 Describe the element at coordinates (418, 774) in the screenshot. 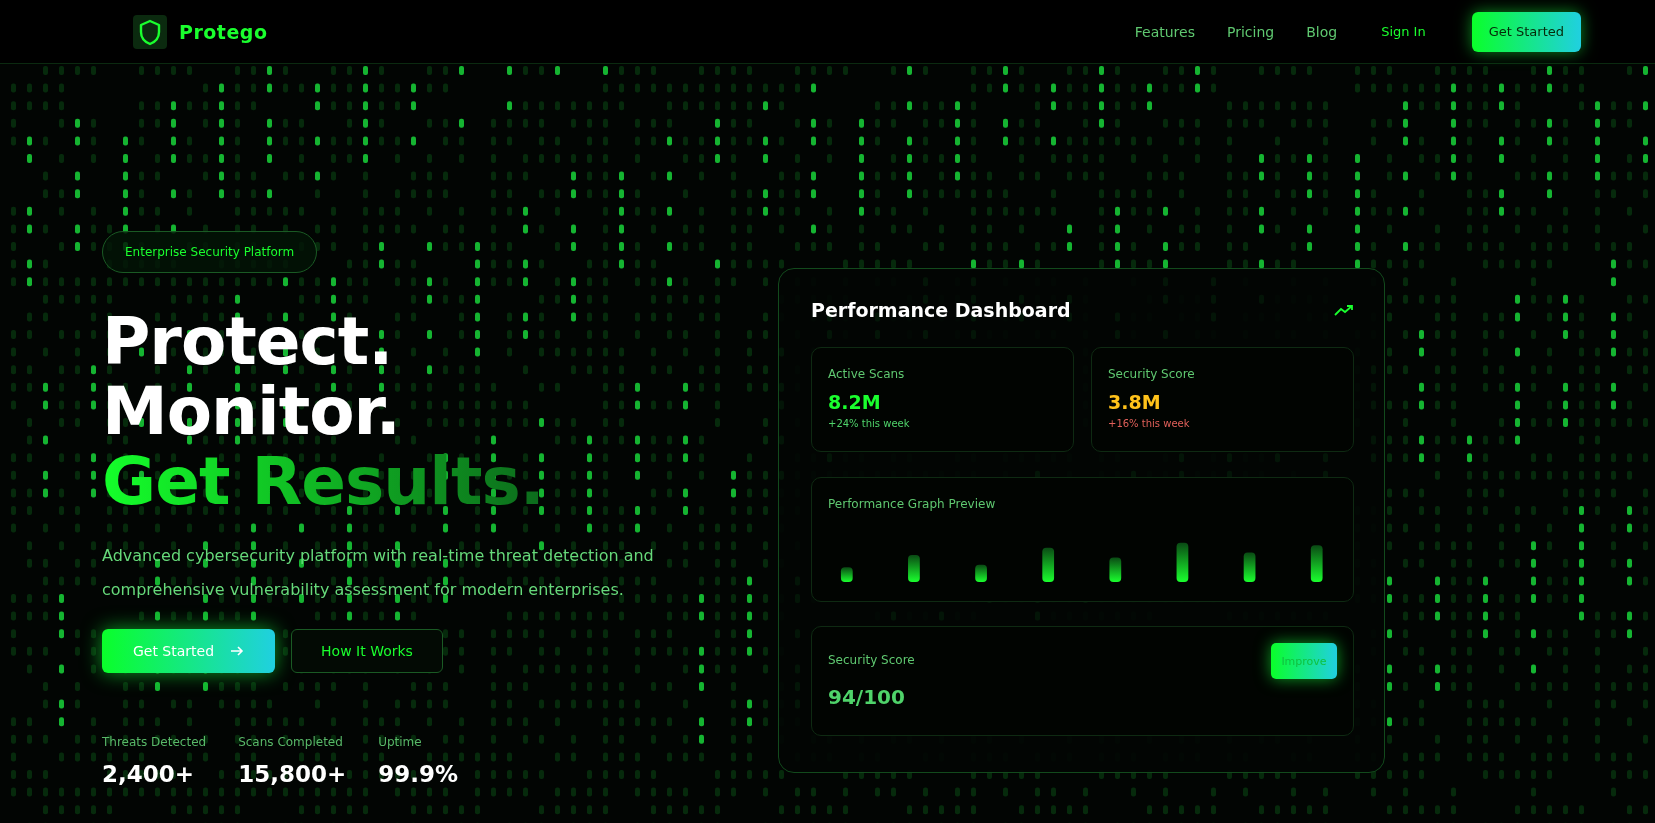

I see `stat-value: 99.9%` at that location.